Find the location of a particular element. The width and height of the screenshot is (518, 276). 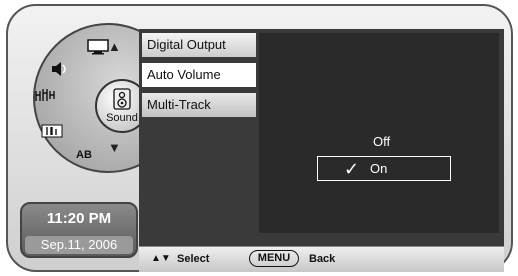

ab-segment: AB is located at coordinates (84, 155).